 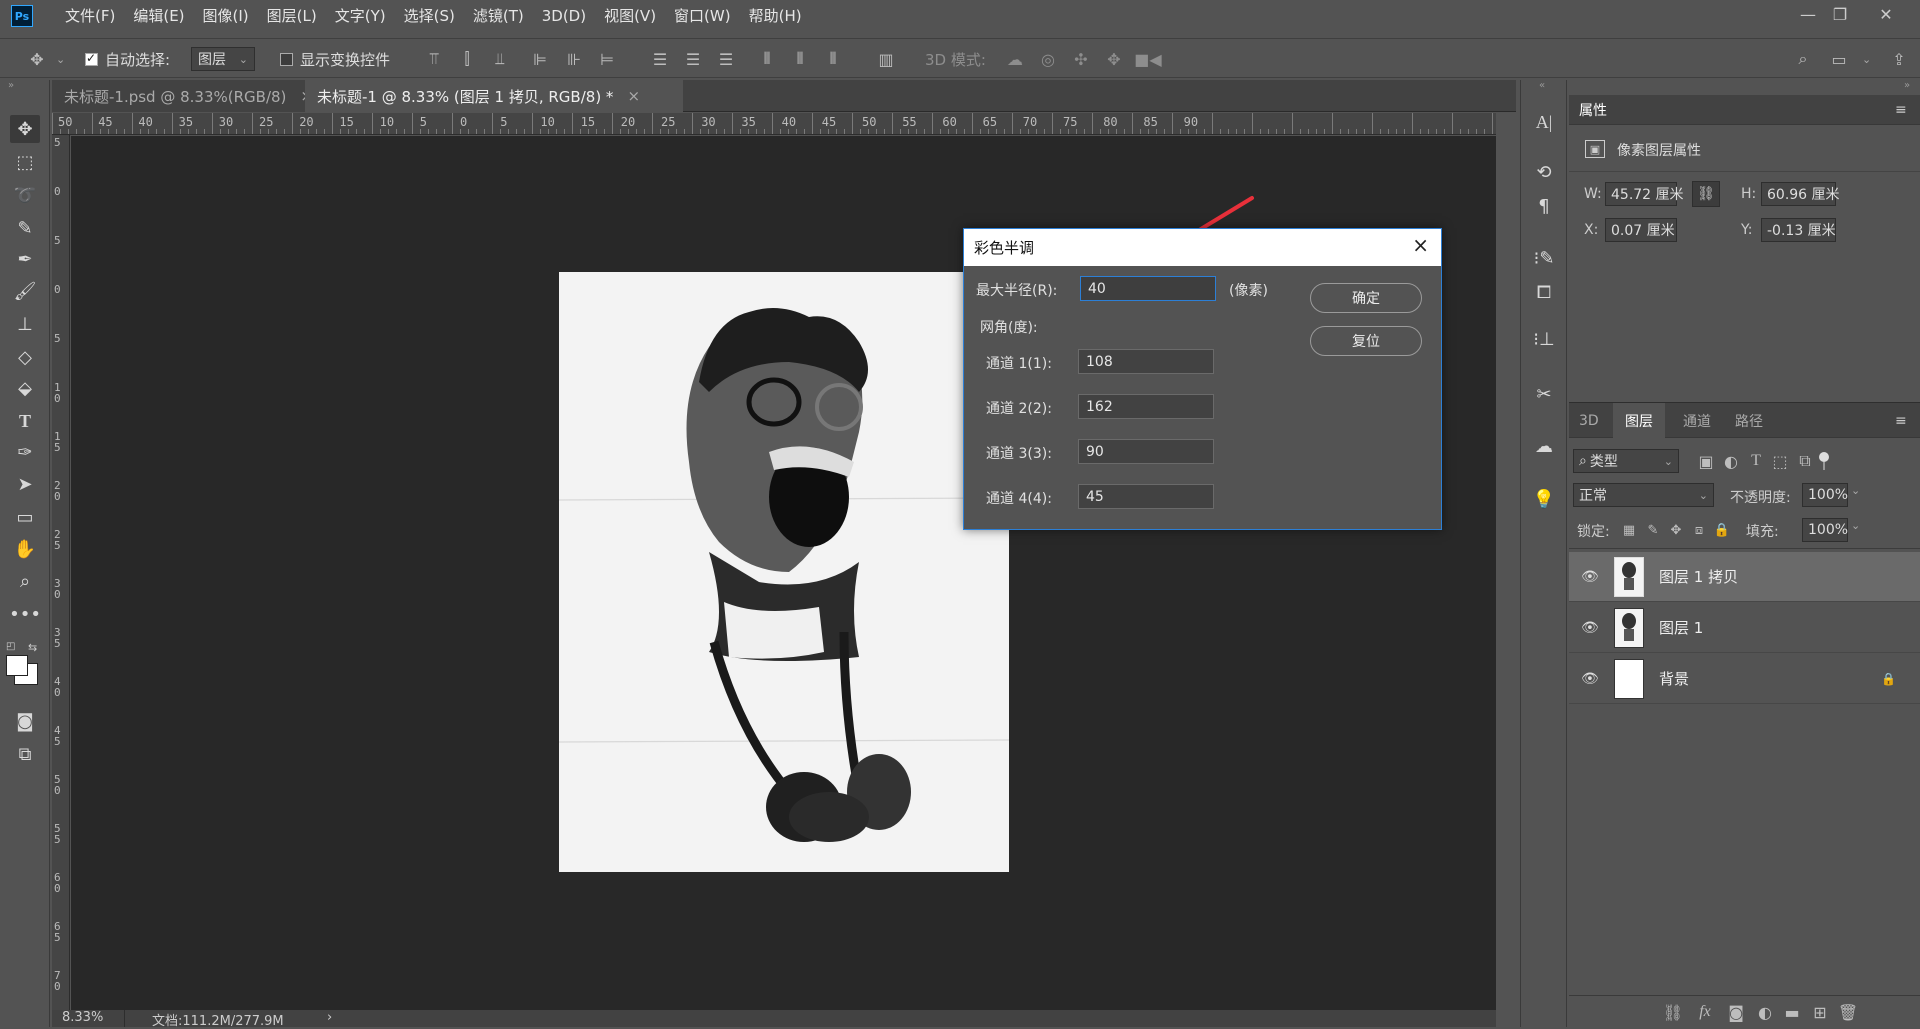 I want to click on move-tool-icon: ✥, so click(x=37, y=59).